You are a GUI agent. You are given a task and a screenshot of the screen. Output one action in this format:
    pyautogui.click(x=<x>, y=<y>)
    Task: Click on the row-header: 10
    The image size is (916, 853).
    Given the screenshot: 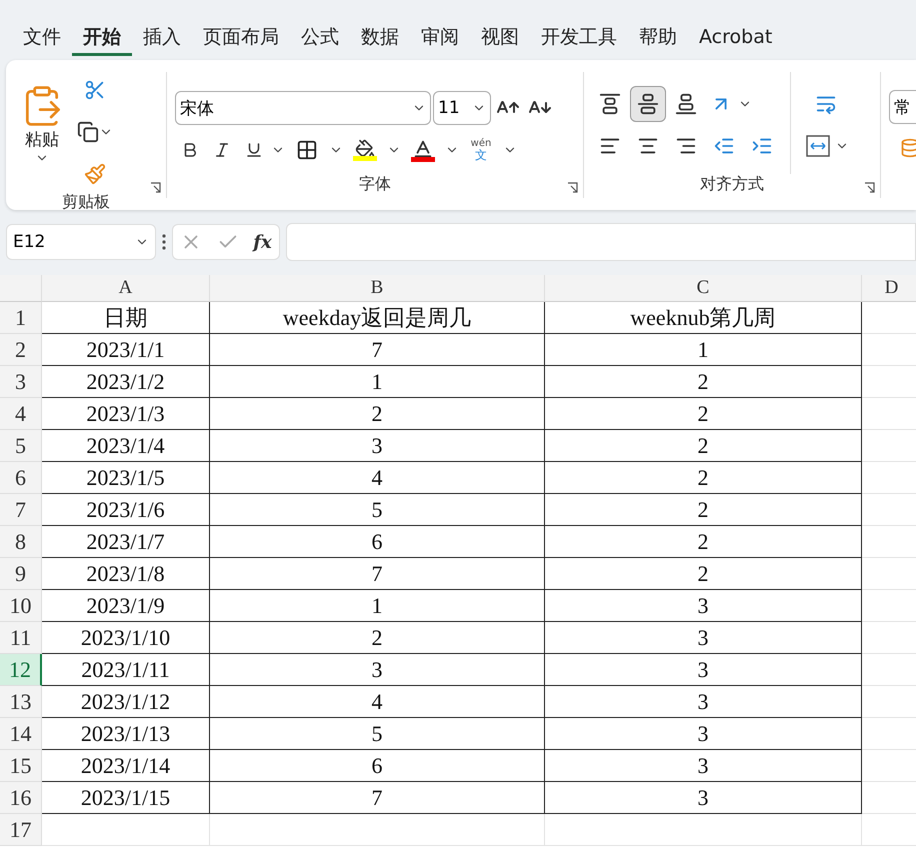 What is the action you would take?
    pyautogui.click(x=21, y=606)
    